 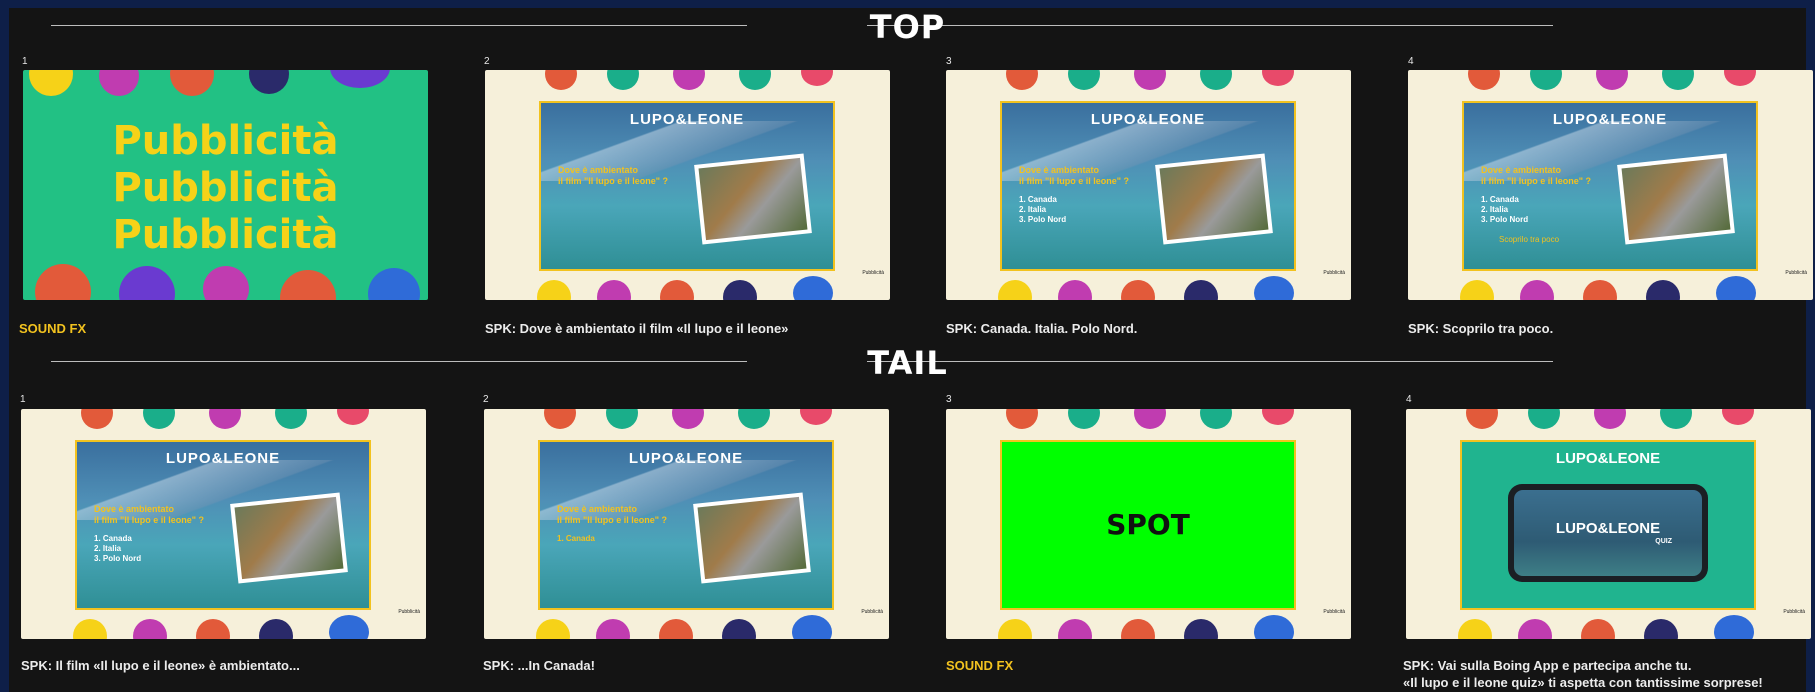 I want to click on quiz-label: QUIZ, so click(x=1663, y=541).